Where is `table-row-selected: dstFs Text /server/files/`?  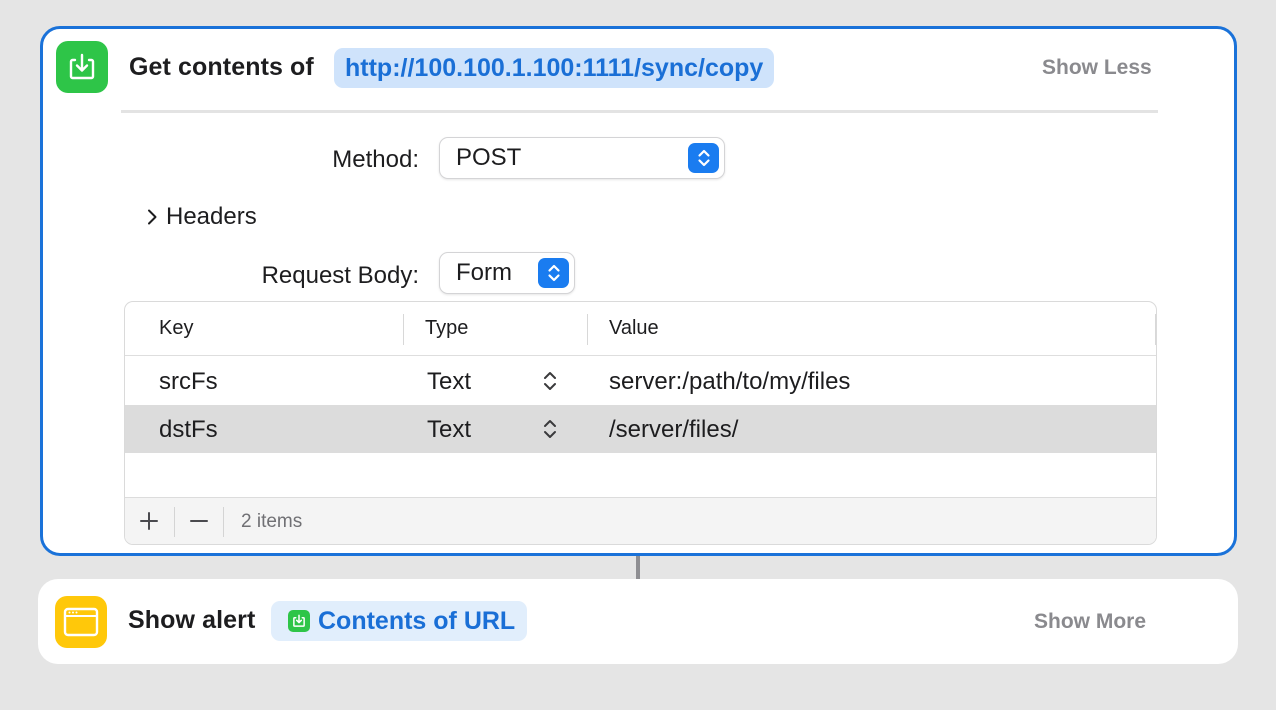
table-row-selected: dstFs Text /server/files/ is located at coordinates (640, 429).